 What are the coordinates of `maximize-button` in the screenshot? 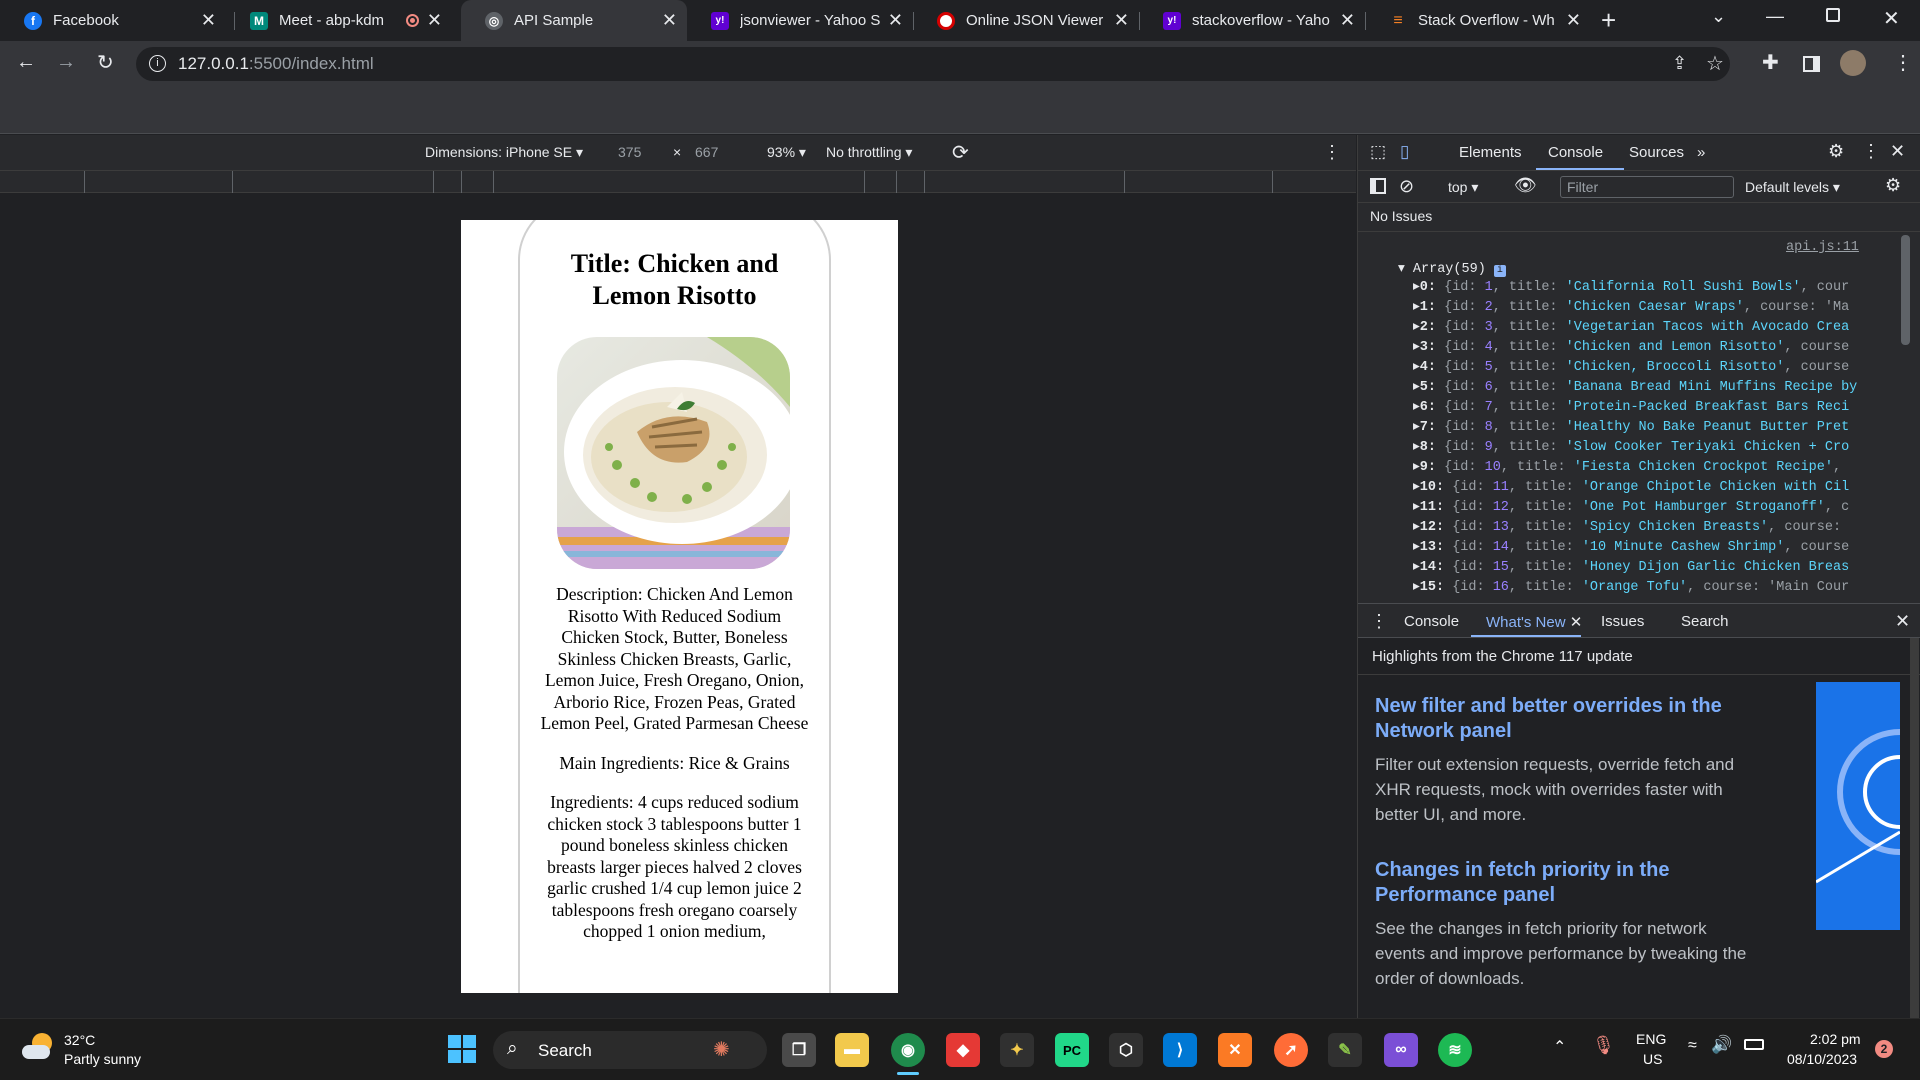 It's located at (1833, 15).